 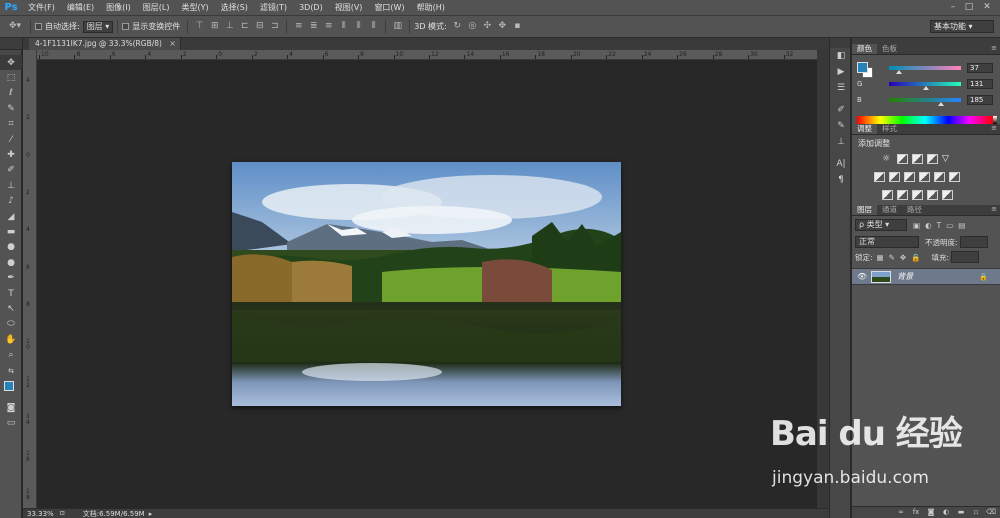 What do you see at coordinates (9, 386) in the screenshot?
I see `foreground-color-swatch` at bounding box center [9, 386].